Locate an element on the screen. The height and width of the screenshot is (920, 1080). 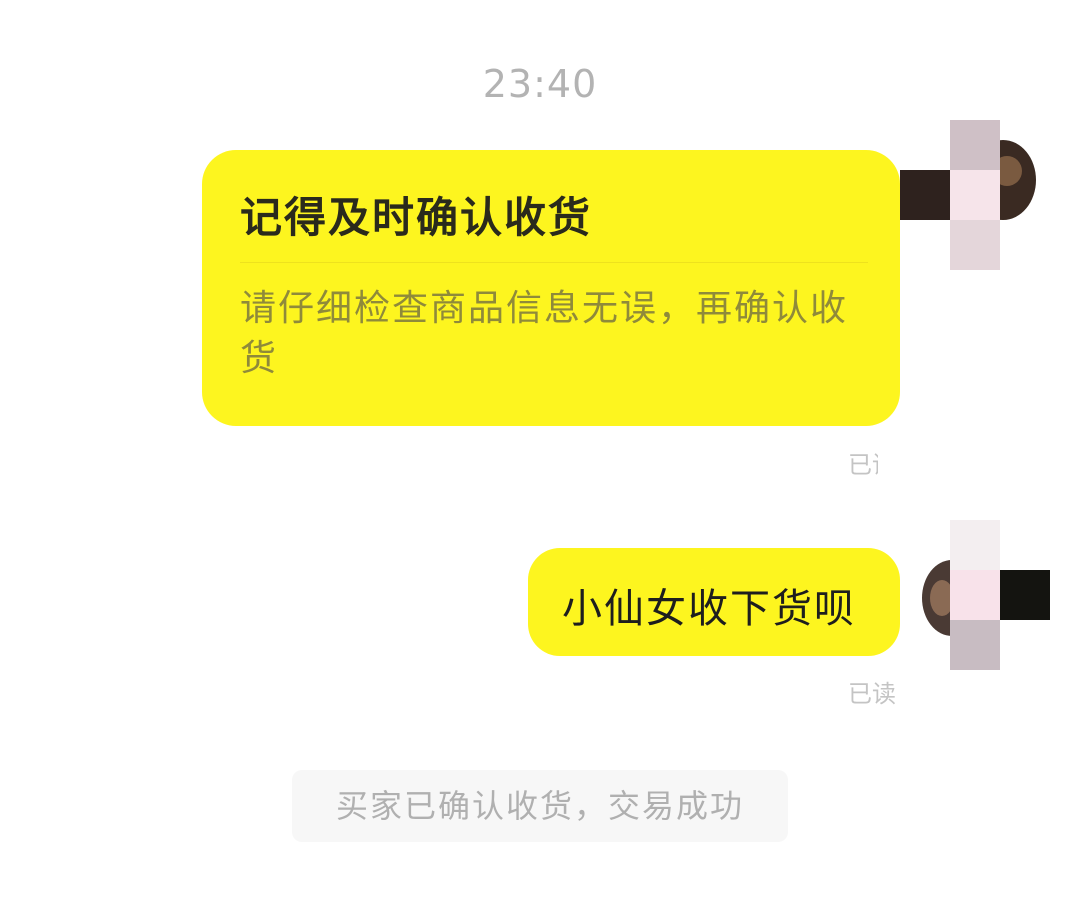
card-body: 请仔细检查商品信息无误，再确认收货 is located at coordinates (544, 333).